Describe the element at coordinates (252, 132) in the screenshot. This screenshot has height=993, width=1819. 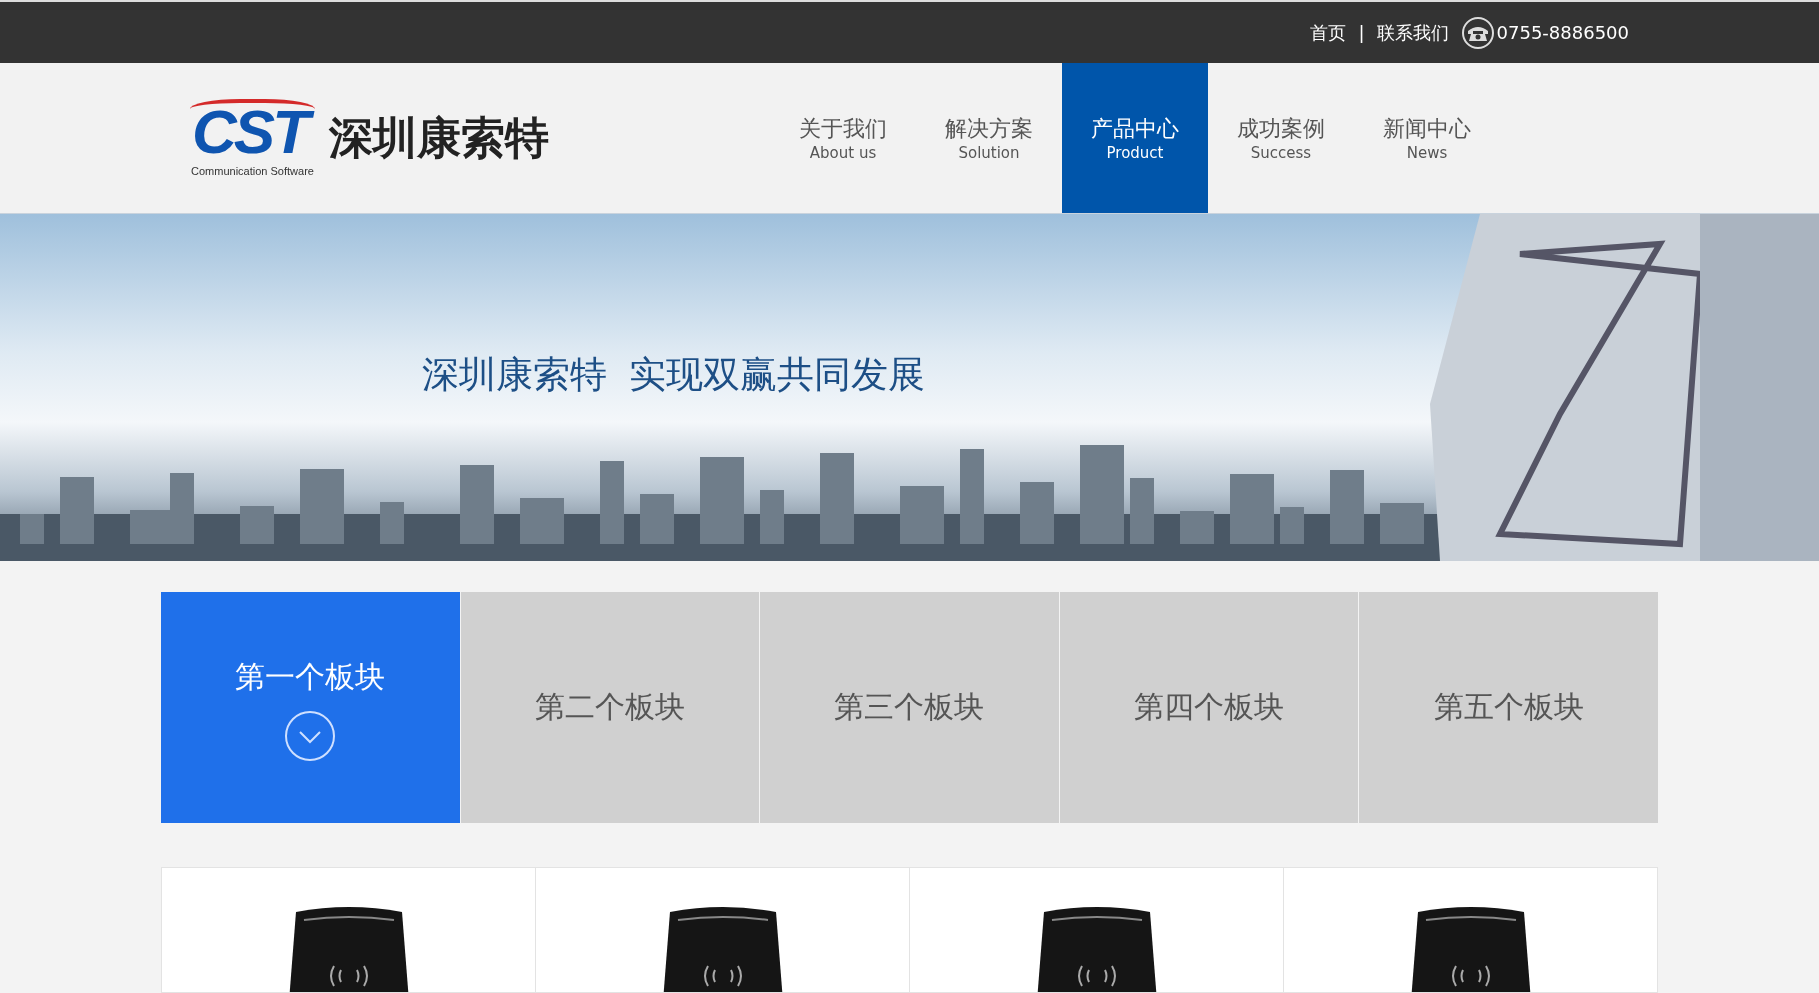
I see `logo-mark: CST` at that location.